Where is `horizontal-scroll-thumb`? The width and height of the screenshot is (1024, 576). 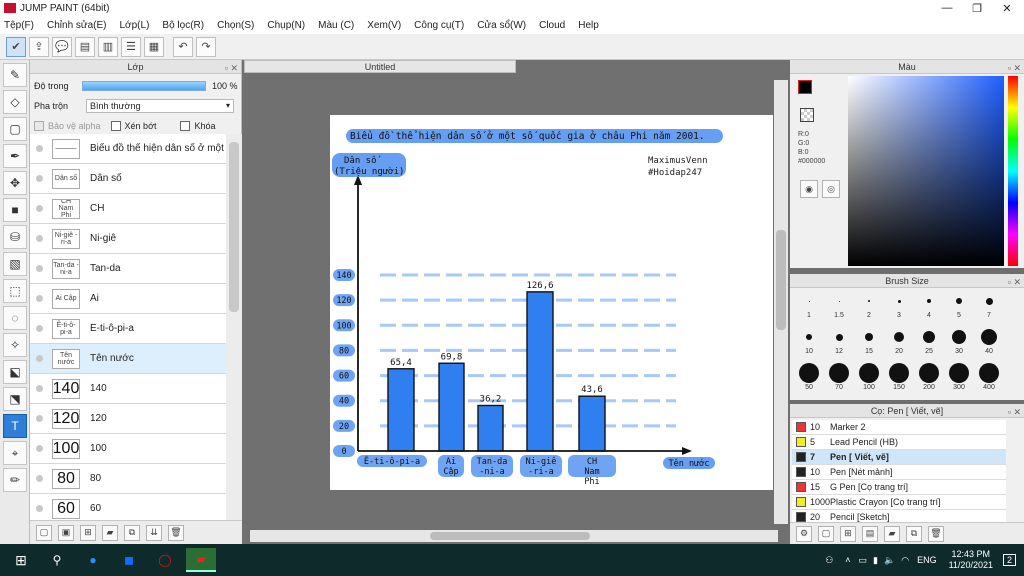
horizontal-scroll-thumb is located at coordinates (510, 536).